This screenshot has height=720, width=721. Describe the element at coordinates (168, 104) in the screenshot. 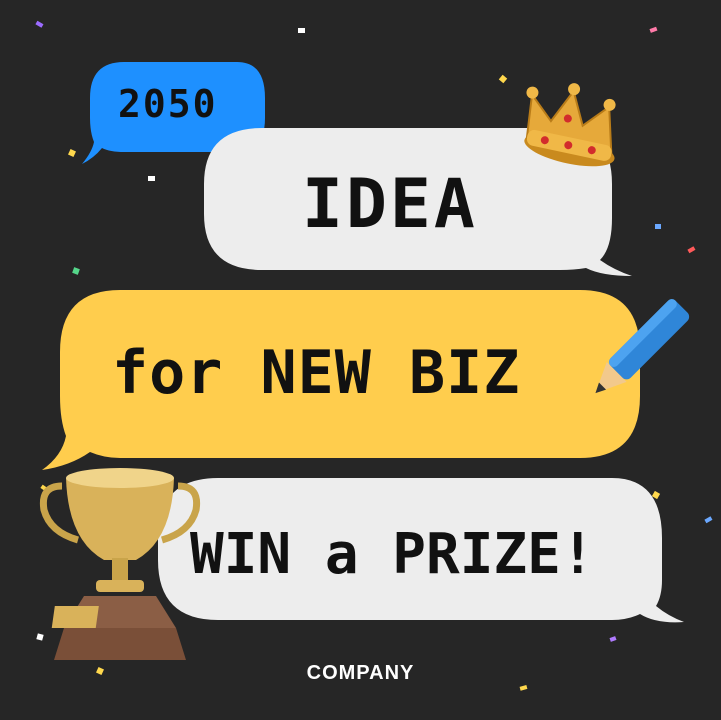

I see `badge-label: 2050` at that location.